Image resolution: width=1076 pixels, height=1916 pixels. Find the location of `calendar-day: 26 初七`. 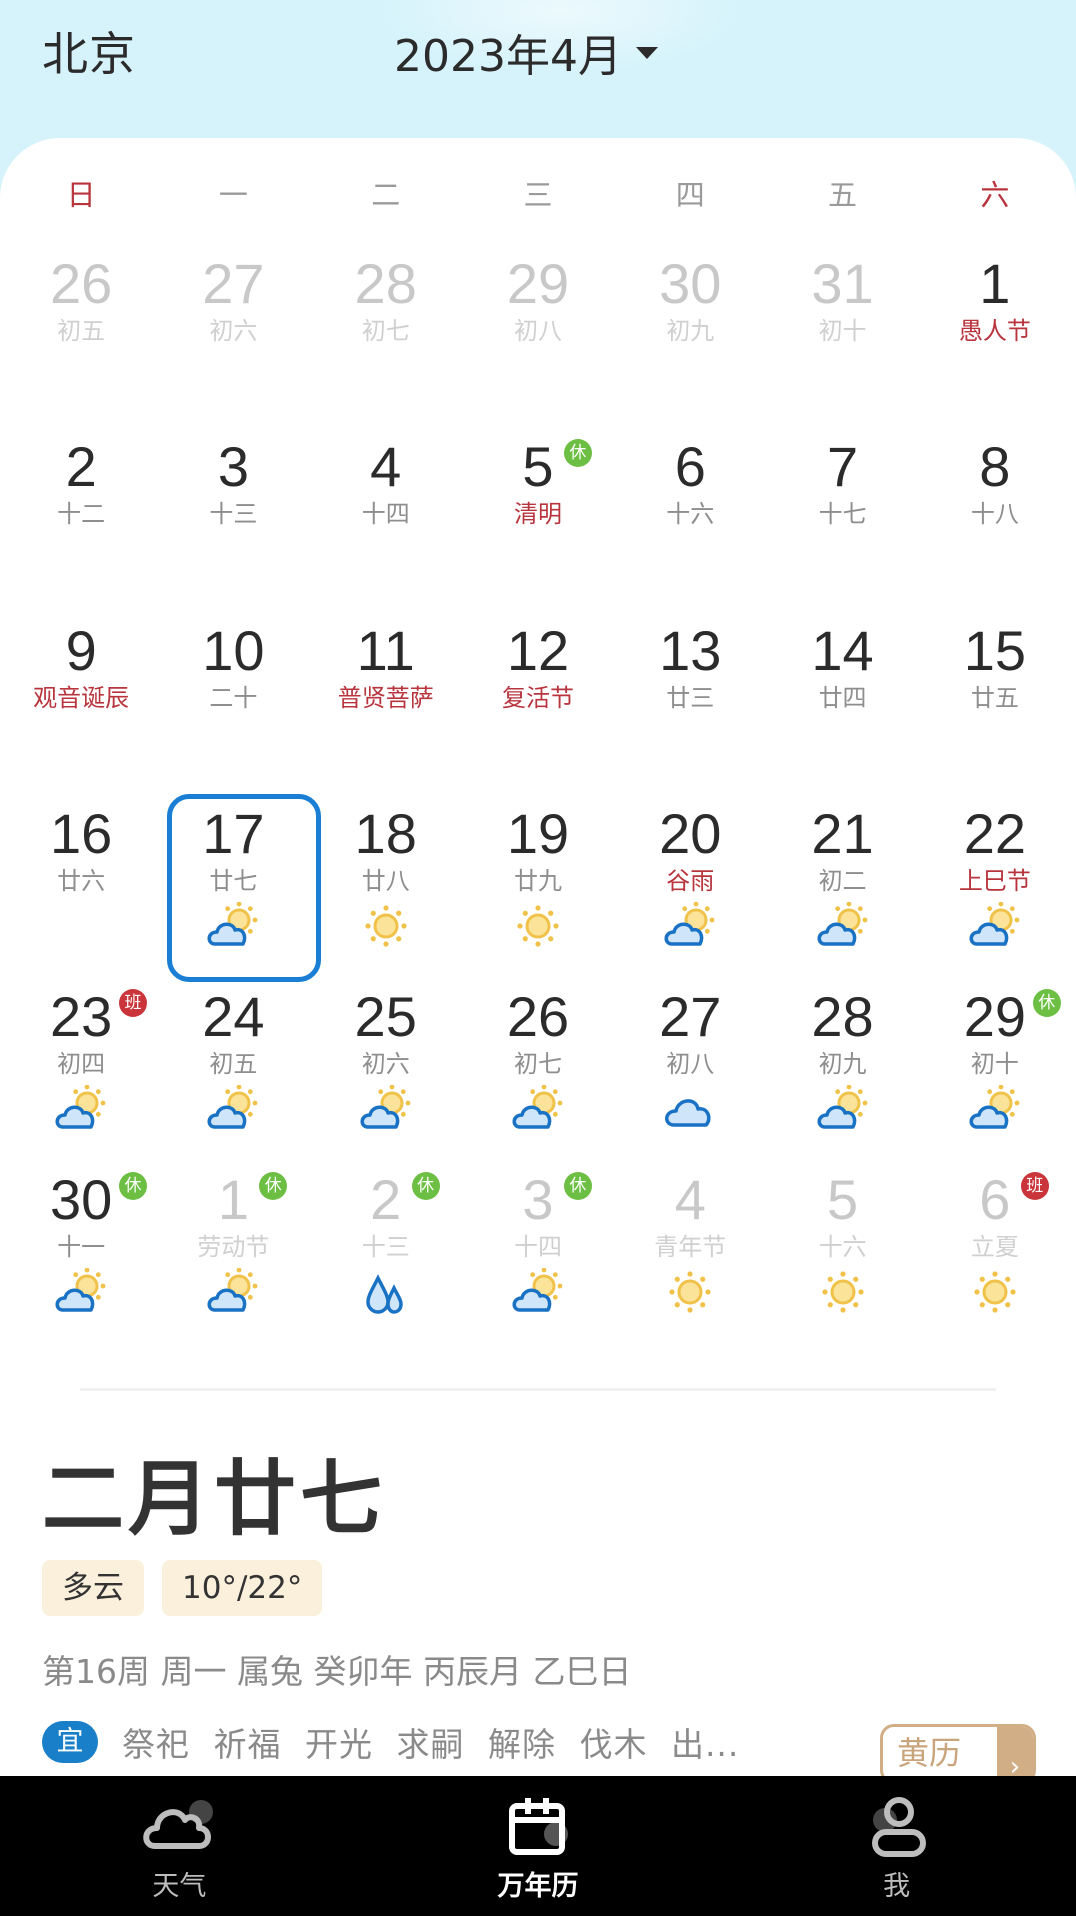

calendar-day: 26 初七 is located at coordinates (538, 1064).